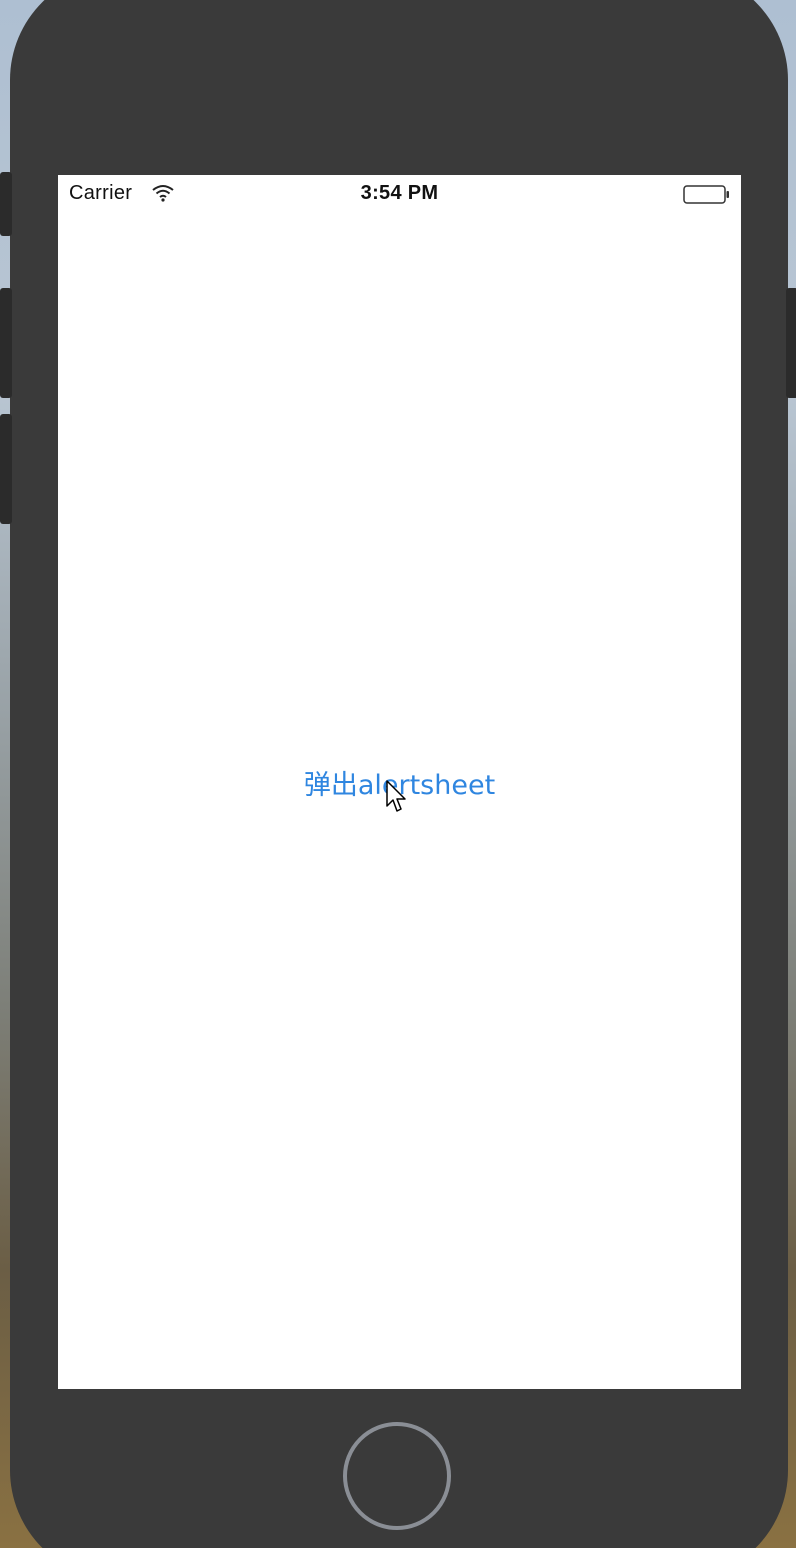 This screenshot has width=796, height=1548. I want to click on power-button, so click(791, 343).